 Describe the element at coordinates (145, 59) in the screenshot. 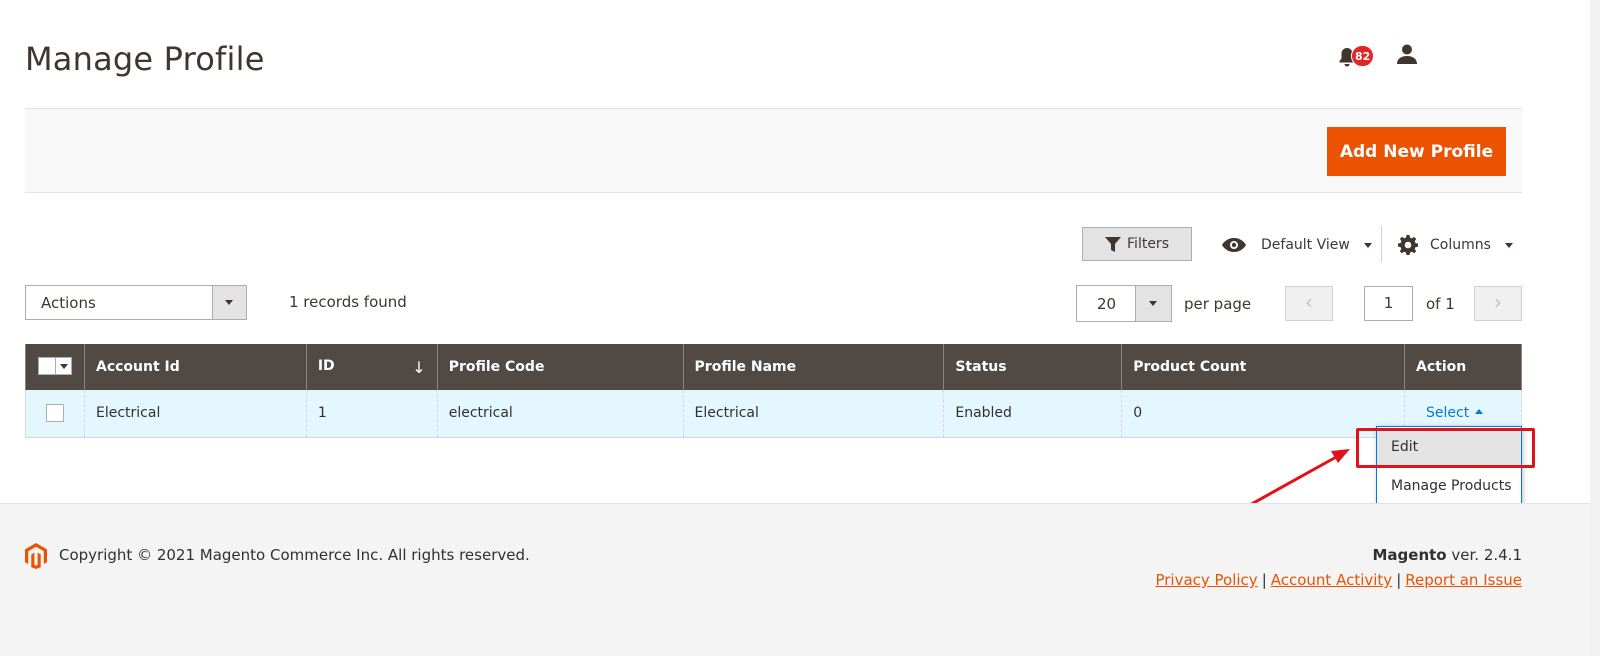

I see `page-title: Manage Profile` at that location.